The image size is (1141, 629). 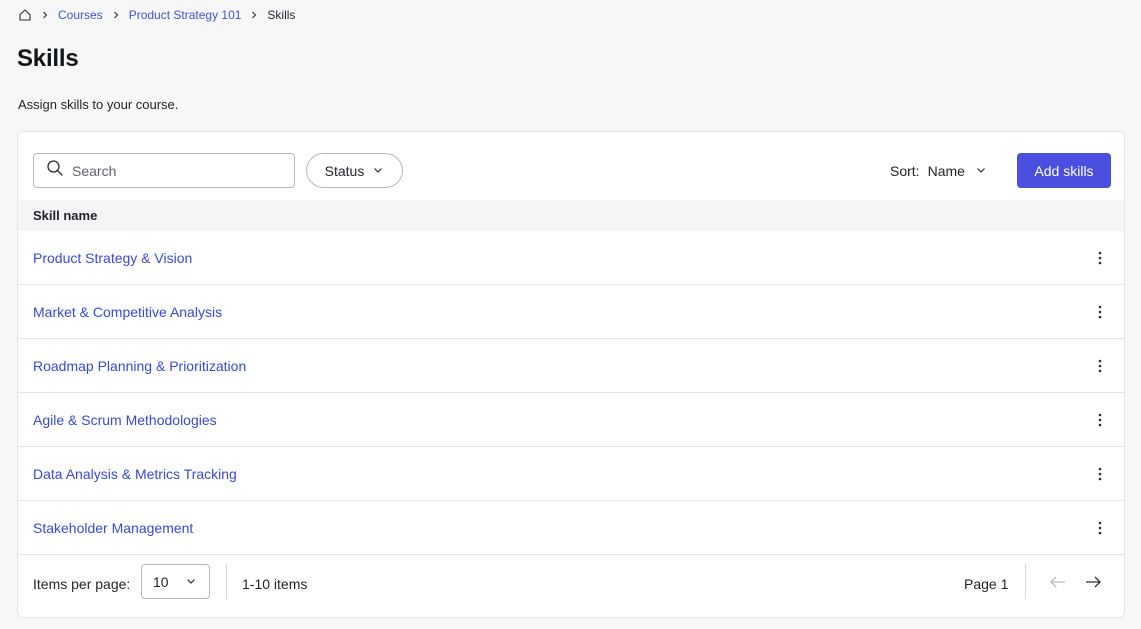 I want to click on skill-link: Market & Competitive Analysis, so click(x=127, y=312).